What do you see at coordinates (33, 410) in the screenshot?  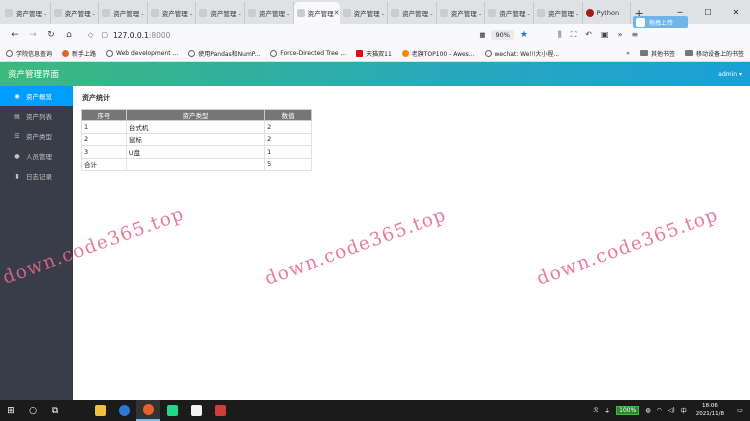 I see `search-icon: ○` at bounding box center [33, 410].